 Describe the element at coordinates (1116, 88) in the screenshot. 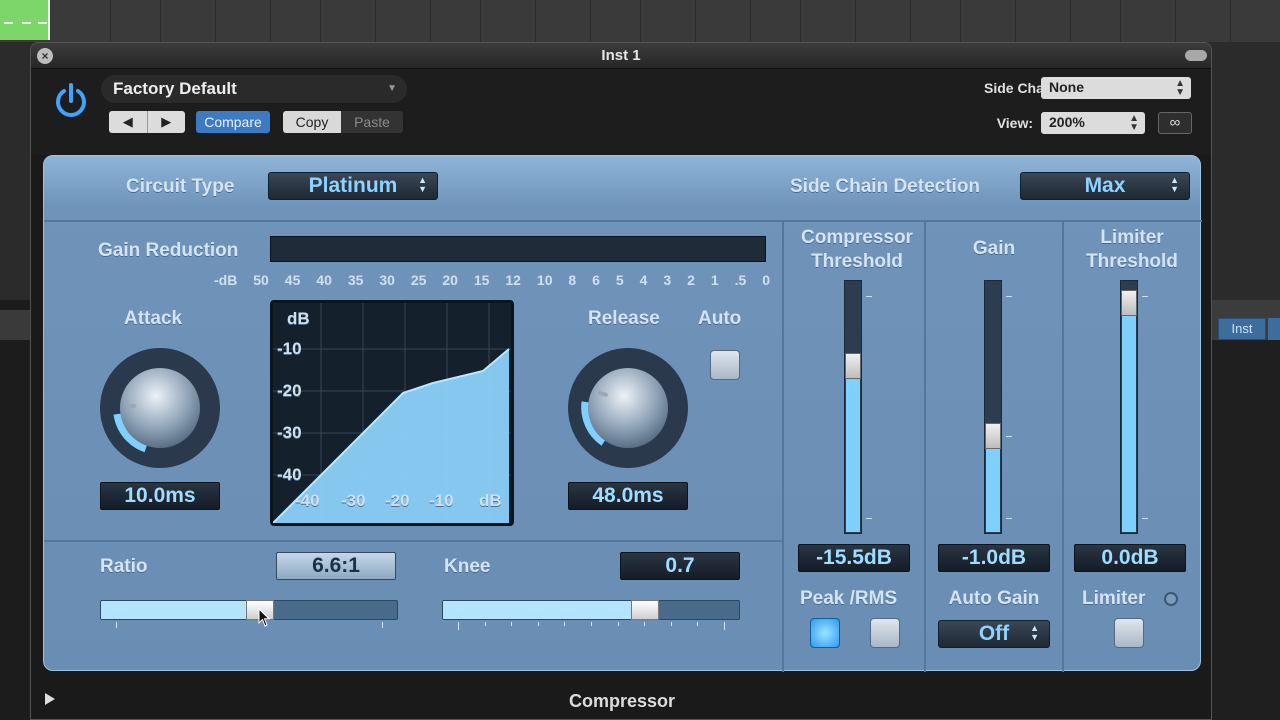

I see `side-chain-select: None ▲ ▼` at that location.